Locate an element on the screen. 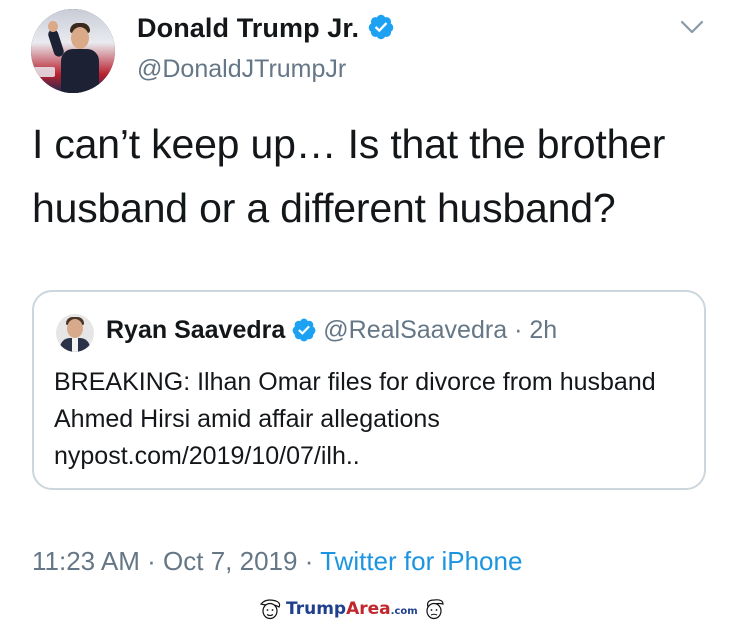 This screenshot has width=740, height=622. avatar-hand is located at coordinates (53, 26).